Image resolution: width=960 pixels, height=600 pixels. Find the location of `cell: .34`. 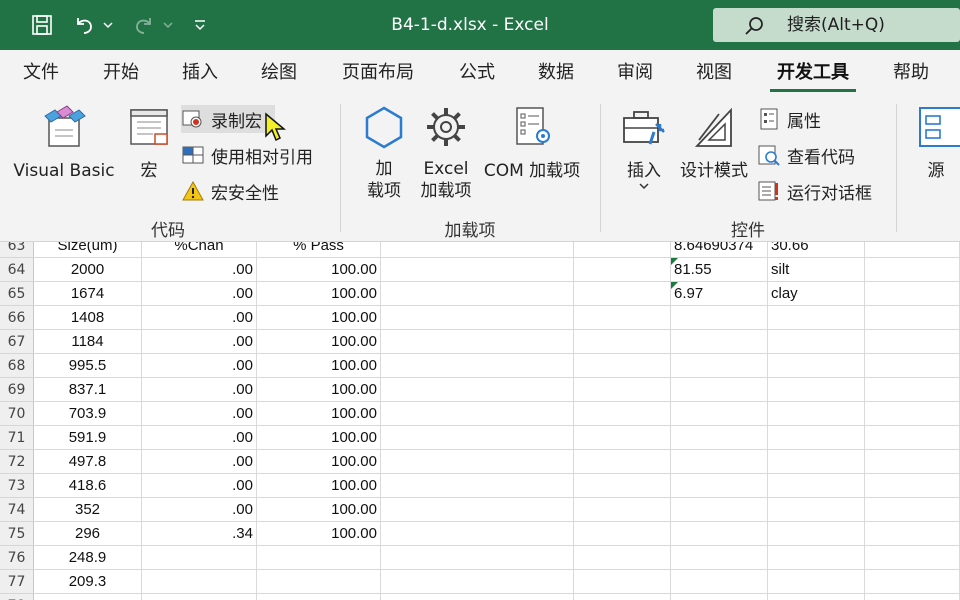

cell: .34 is located at coordinates (199, 534).